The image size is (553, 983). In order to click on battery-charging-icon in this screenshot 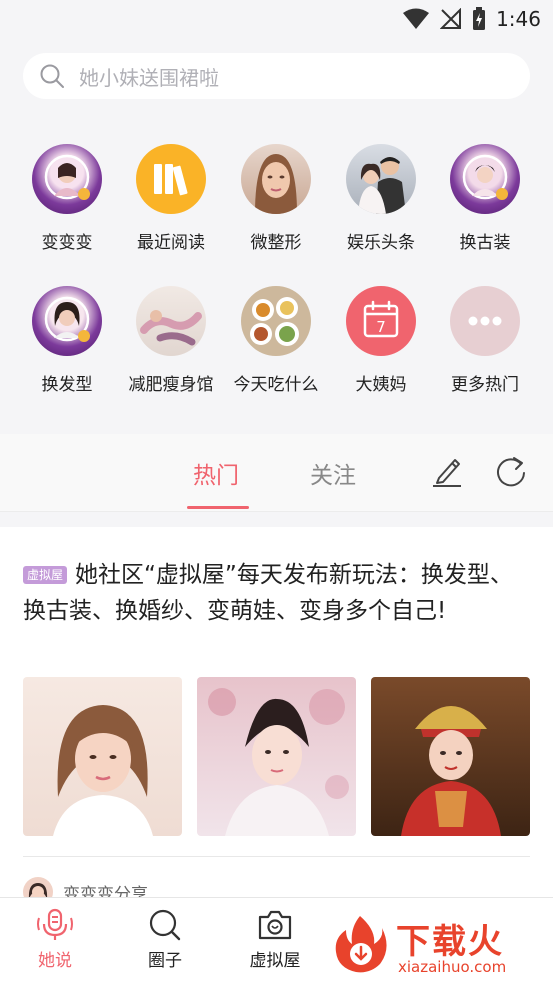, I will do `click(479, 18)`.